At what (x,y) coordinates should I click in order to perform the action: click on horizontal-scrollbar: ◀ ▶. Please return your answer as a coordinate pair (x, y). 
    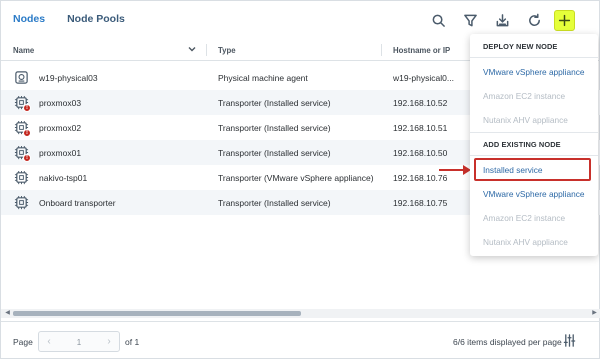
    Looking at the image, I should click on (300, 313).